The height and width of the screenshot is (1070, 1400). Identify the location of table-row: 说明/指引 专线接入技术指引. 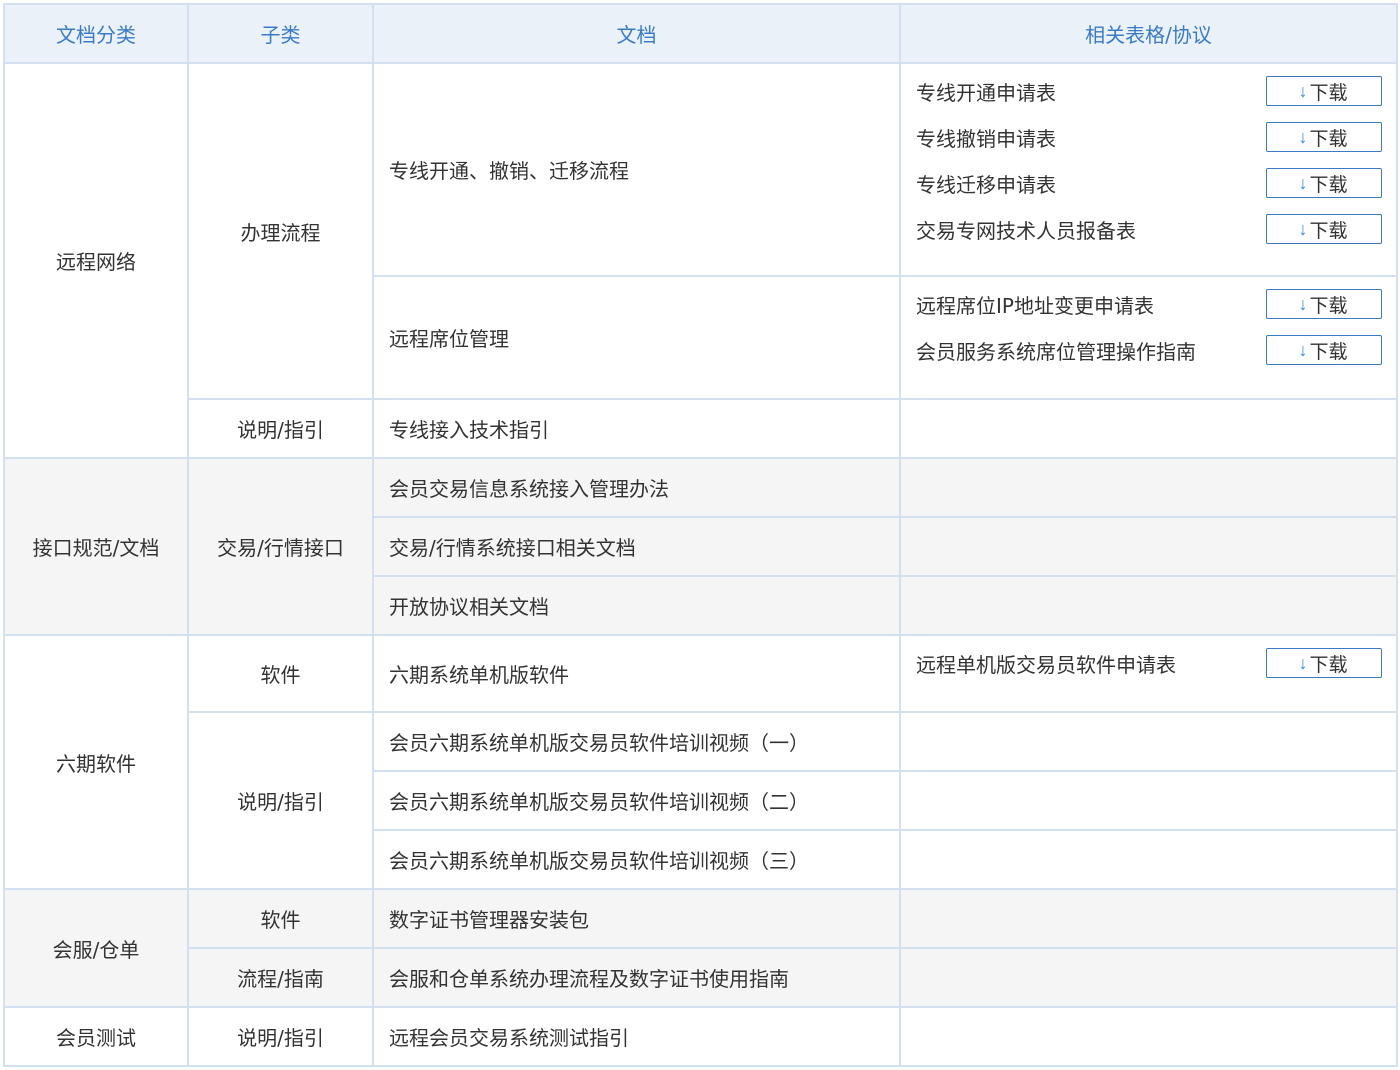
(701, 428).